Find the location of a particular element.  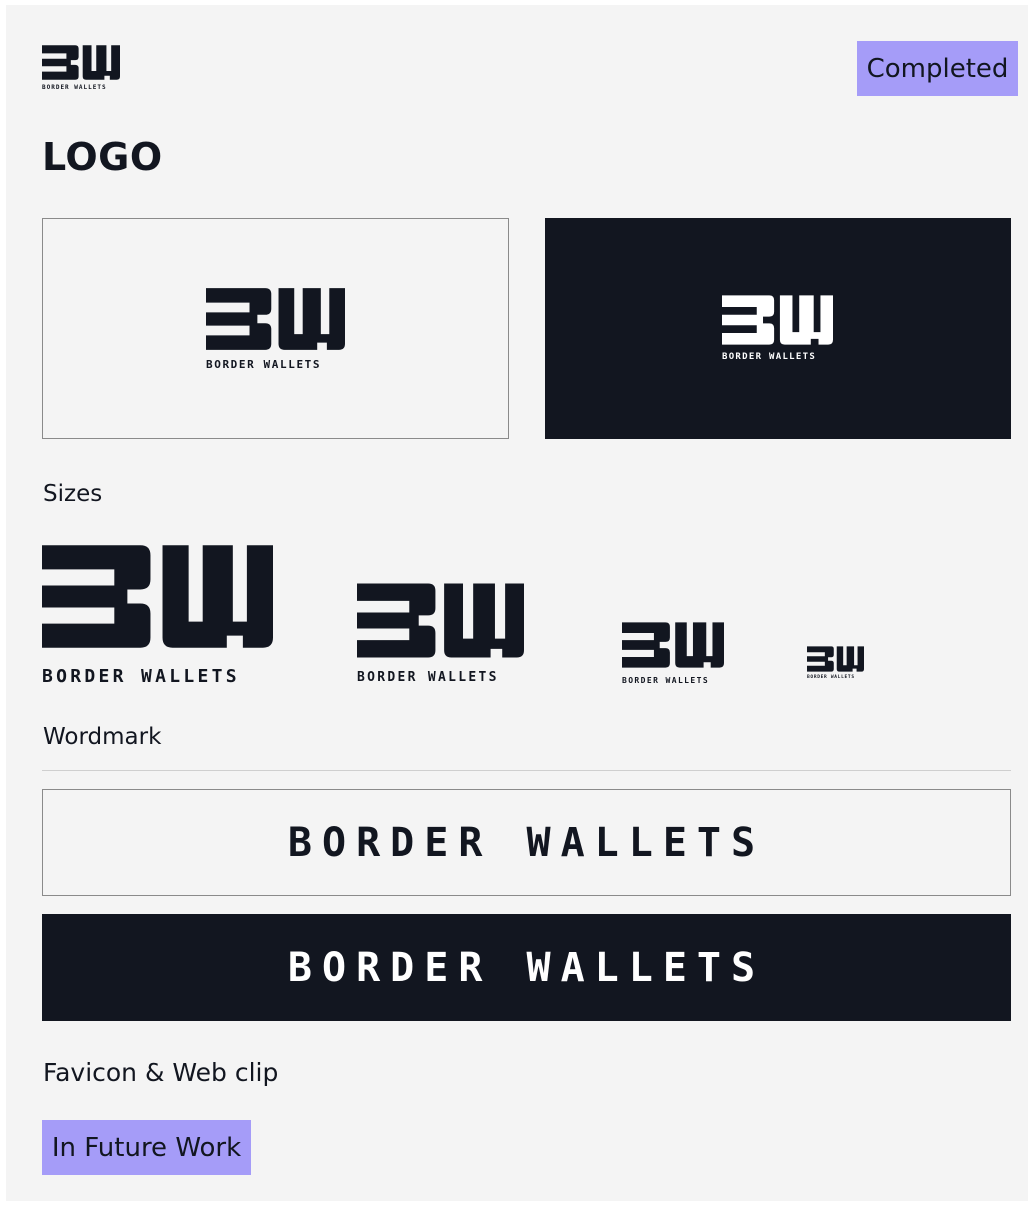

header-logo: BORDER WALLETS is located at coordinates (82, 70).